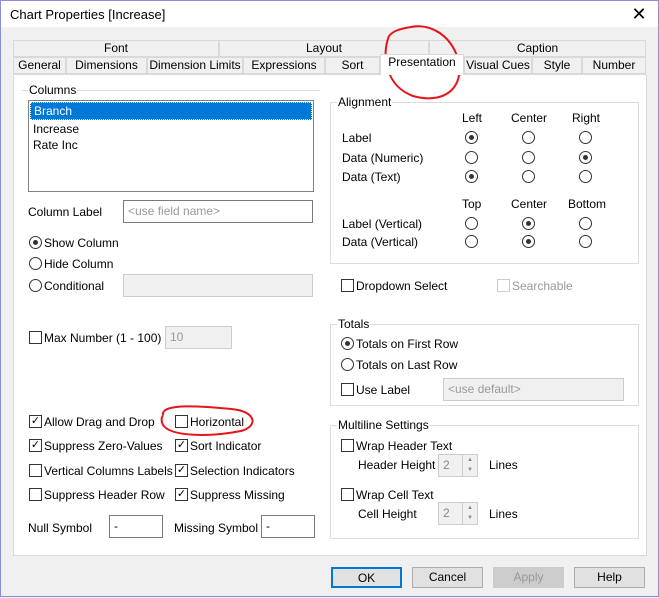 Image resolution: width=659 pixels, height=598 pixels. What do you see at coordinates (207, 420) in the screenshot?
I see `horizontal-annotation-circle` at bounding box center [207, 420].